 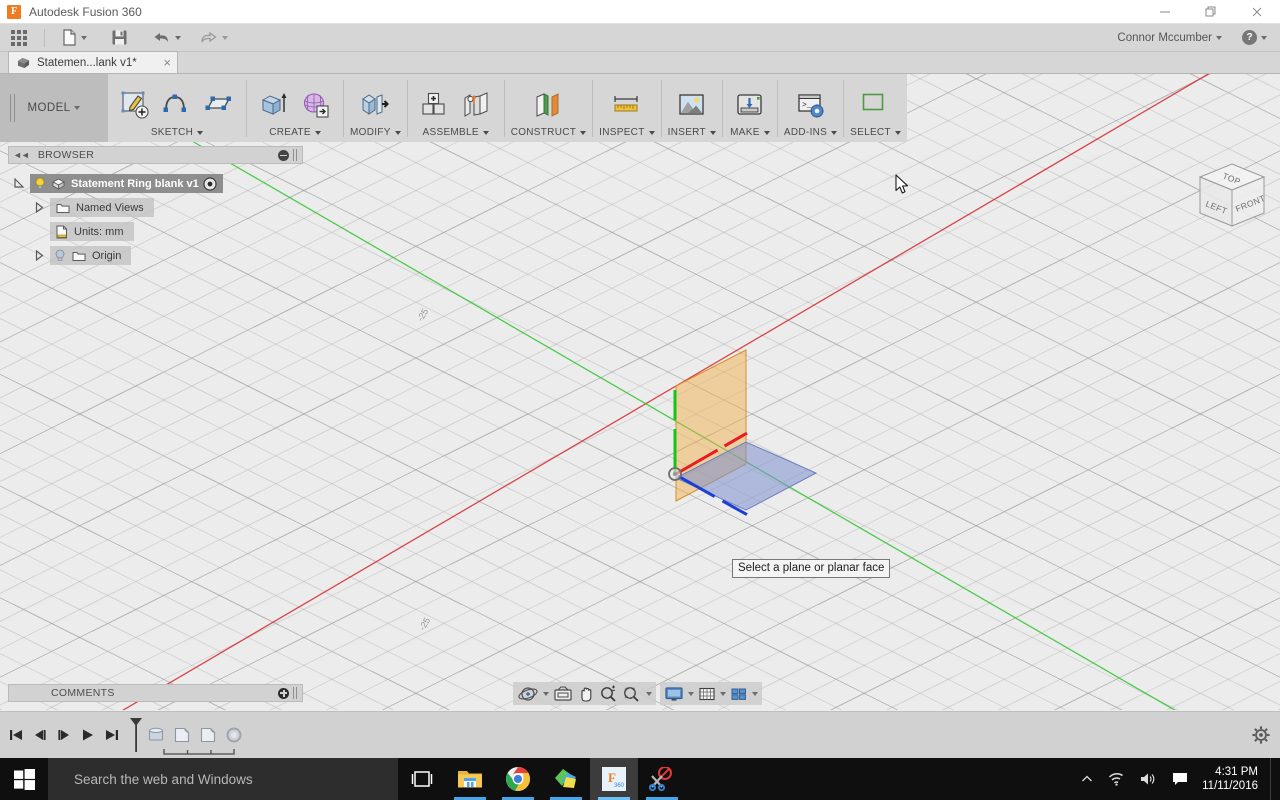 I want to click on go-to-beginning-button, so click(x=16, y=735).